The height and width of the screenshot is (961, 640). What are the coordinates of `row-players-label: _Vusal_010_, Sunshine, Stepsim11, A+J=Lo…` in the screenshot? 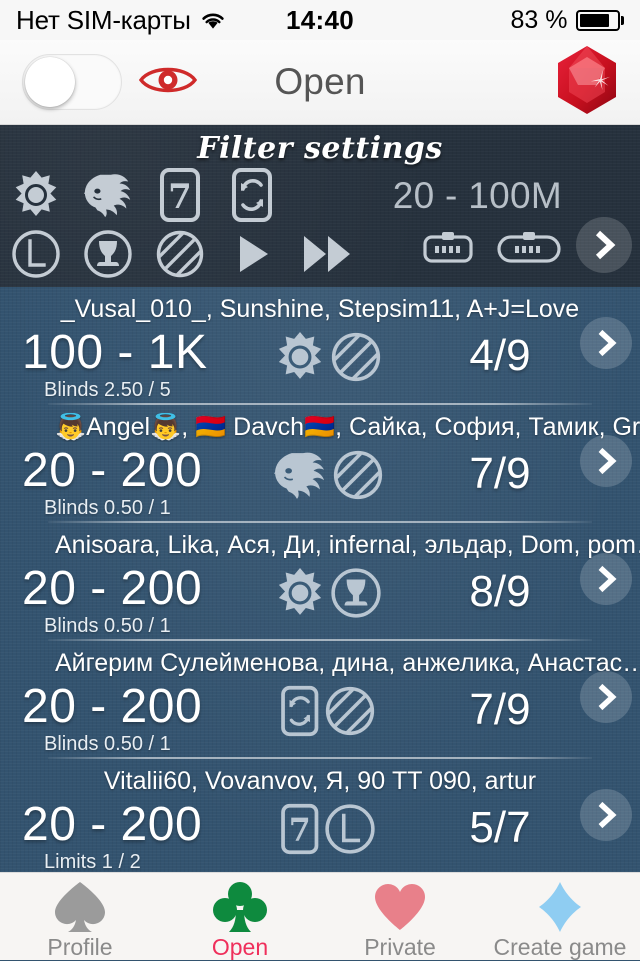 It's located at (320, 309).